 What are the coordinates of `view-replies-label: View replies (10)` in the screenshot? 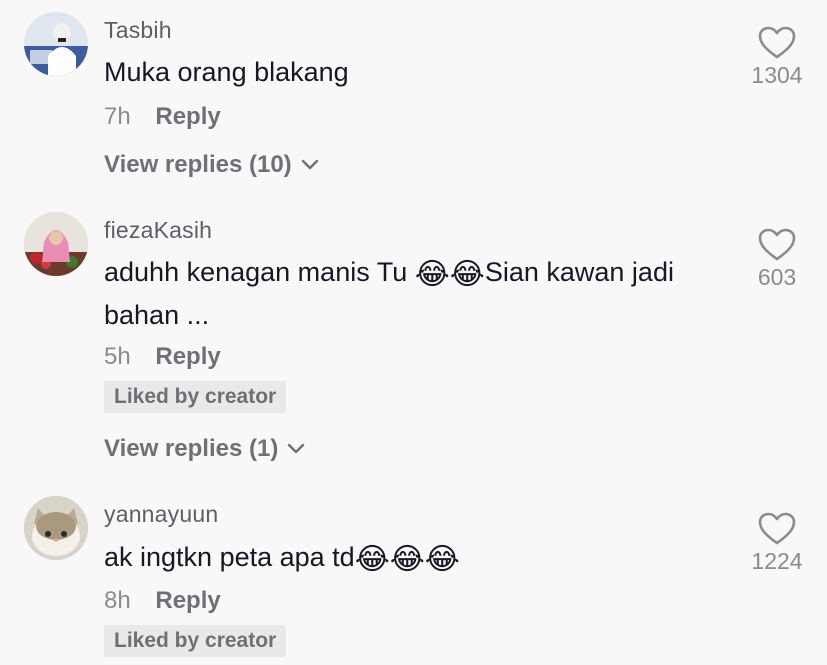 It's located at (198, 164).